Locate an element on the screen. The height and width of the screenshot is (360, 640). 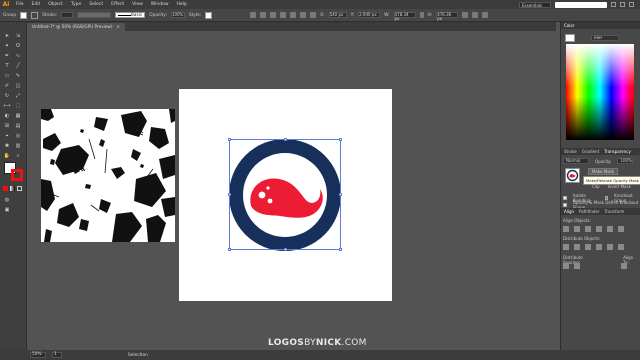
tab-pathfinder: Pathfinder is located at coordinates (589, 211).